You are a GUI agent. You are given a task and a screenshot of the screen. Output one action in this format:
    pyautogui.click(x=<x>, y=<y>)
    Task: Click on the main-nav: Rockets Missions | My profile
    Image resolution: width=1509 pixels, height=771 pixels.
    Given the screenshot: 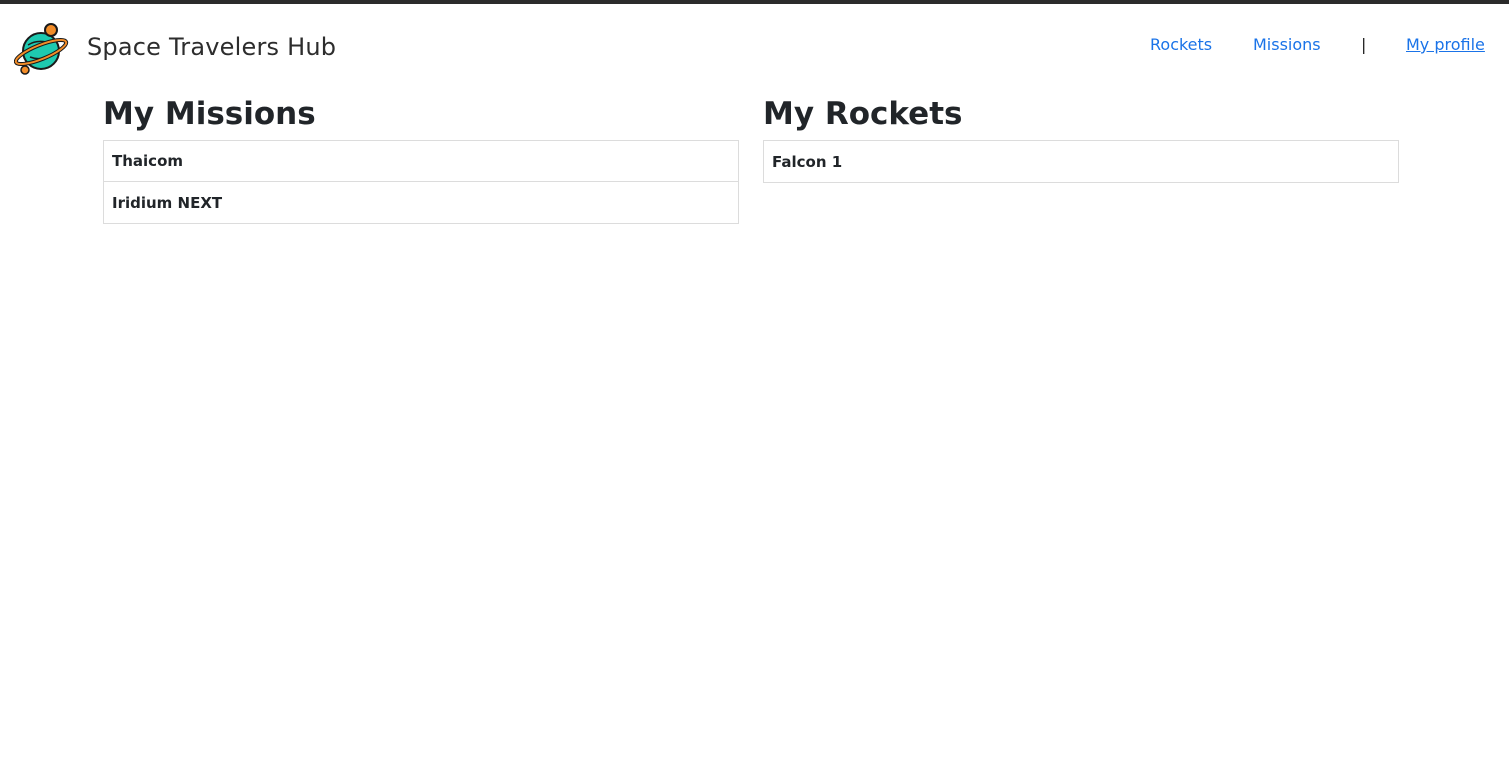 What is the action you would take?
    pyautogui.click(x=754, y=47)
    